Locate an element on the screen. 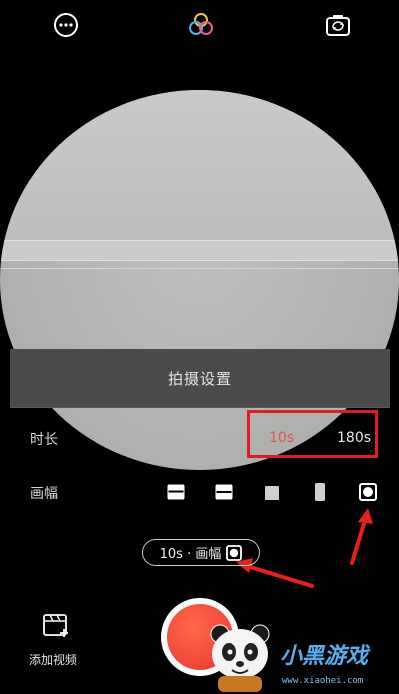 The image size is (399, 694). chip-text: 10s · 画幅 is located at coordinates (190, 554).